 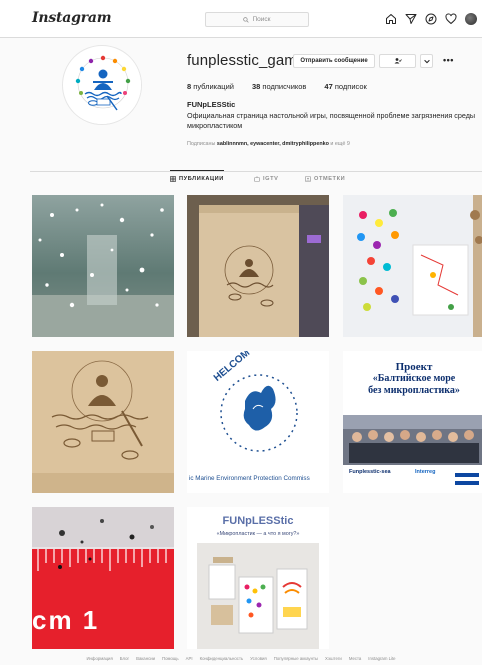 I want to click on more-options-icon: •••, so click(x=448, y=60).